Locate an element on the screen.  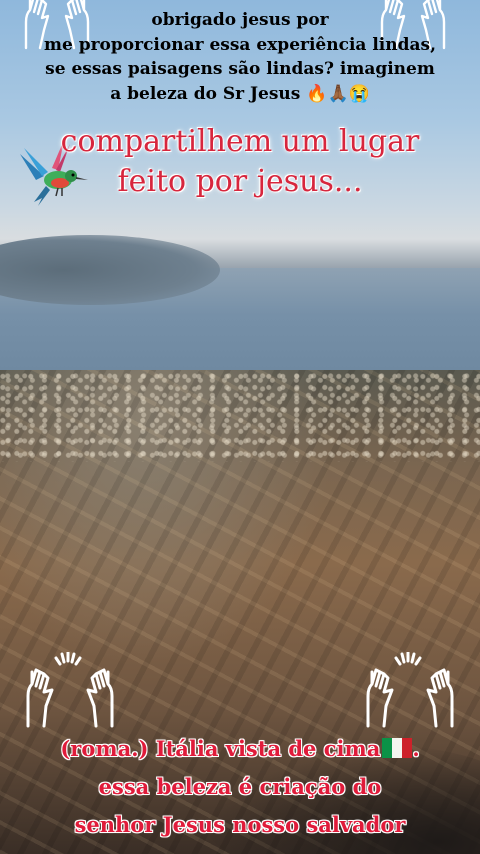
top-caption-line: me proporcionar essa experiência lindas, is located at coordinates (240, 44).